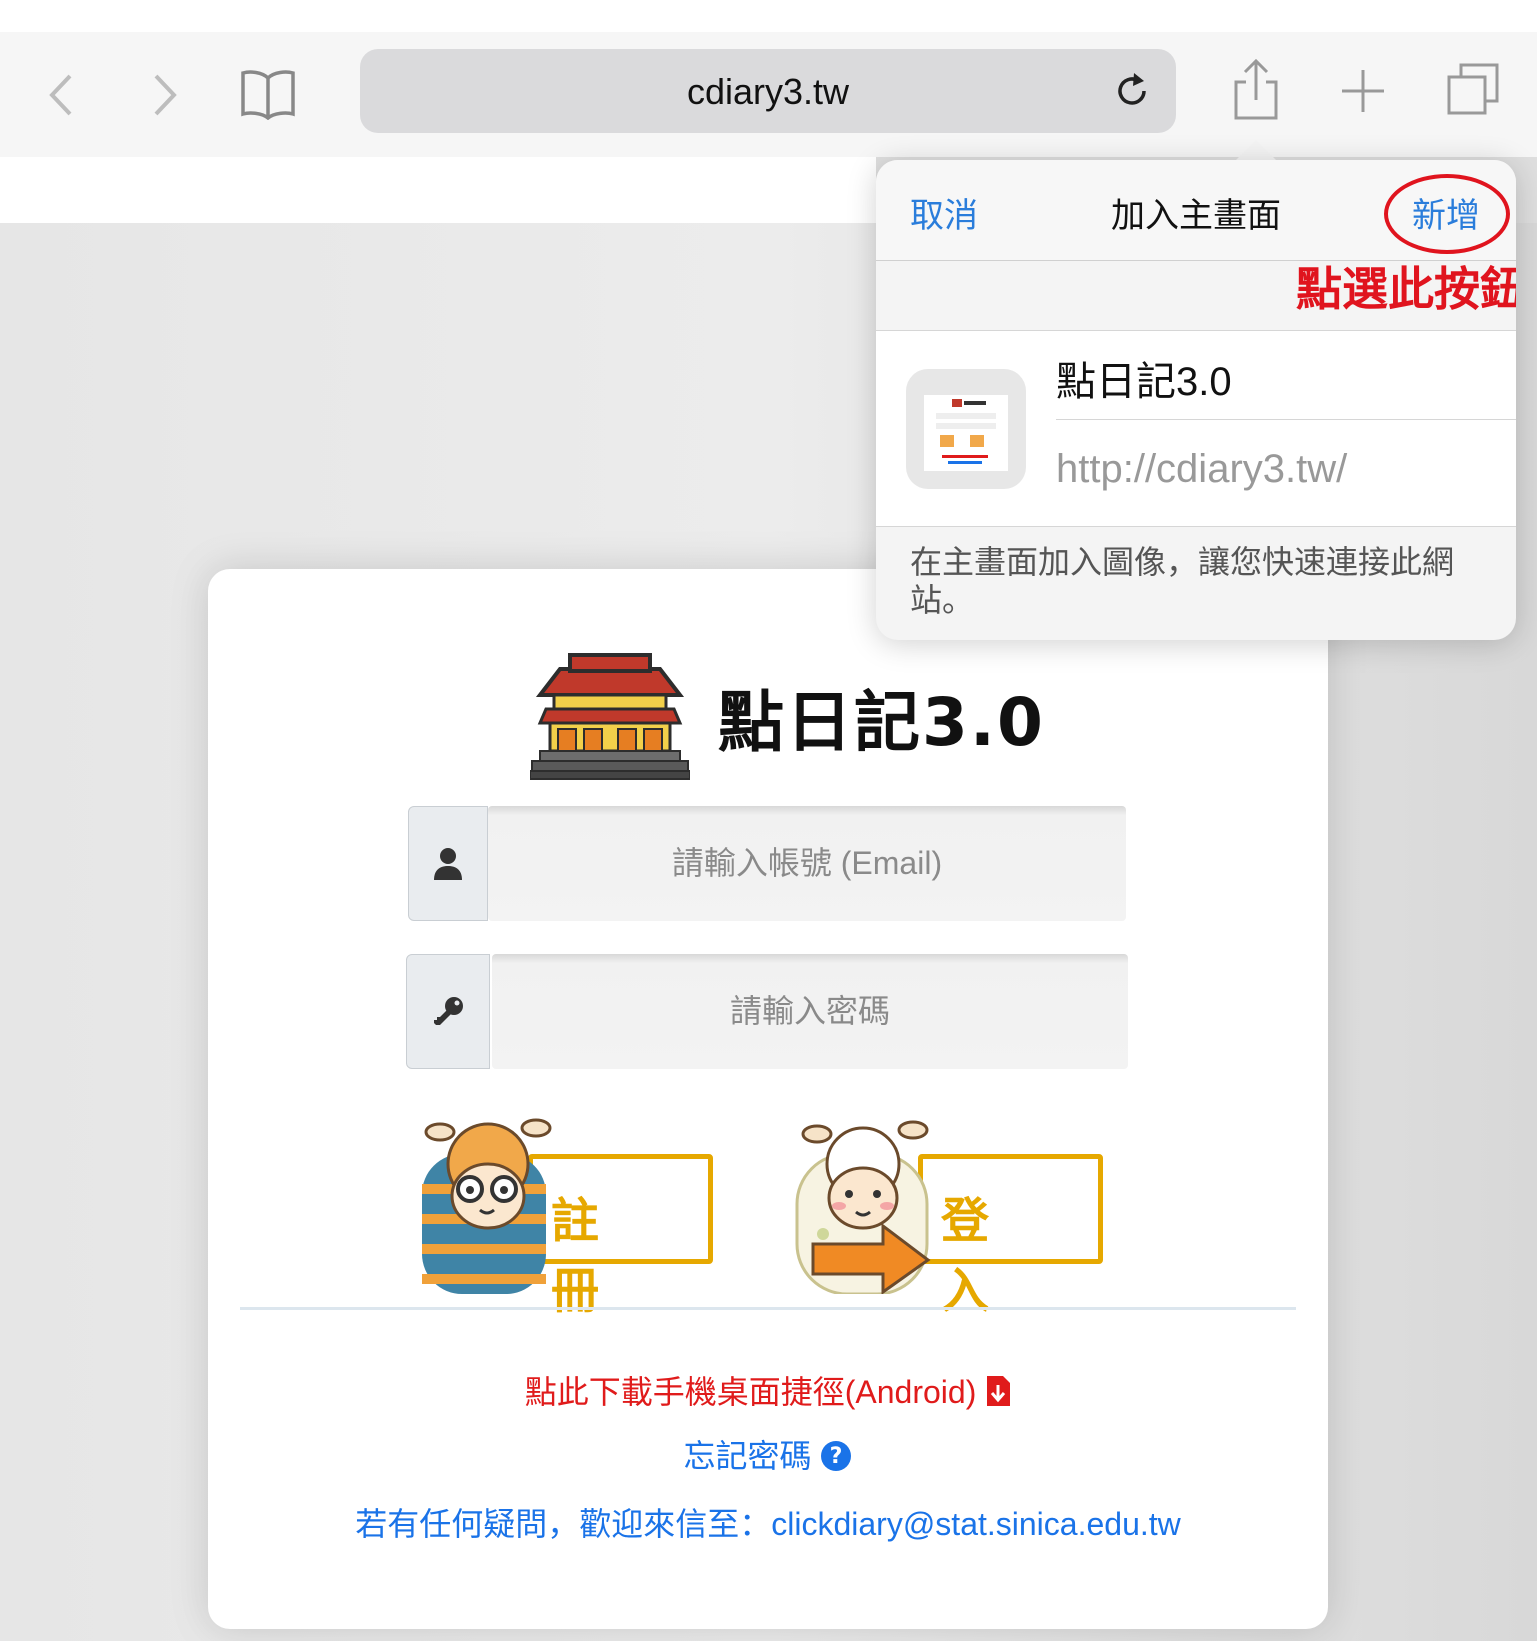 Image resolution: width=1537 pixels, height=1641 pixels. What do you see at coordinates (1473, 89) in the screenshot?
I see `tabs-icon` at bounding box center [1473, 89].